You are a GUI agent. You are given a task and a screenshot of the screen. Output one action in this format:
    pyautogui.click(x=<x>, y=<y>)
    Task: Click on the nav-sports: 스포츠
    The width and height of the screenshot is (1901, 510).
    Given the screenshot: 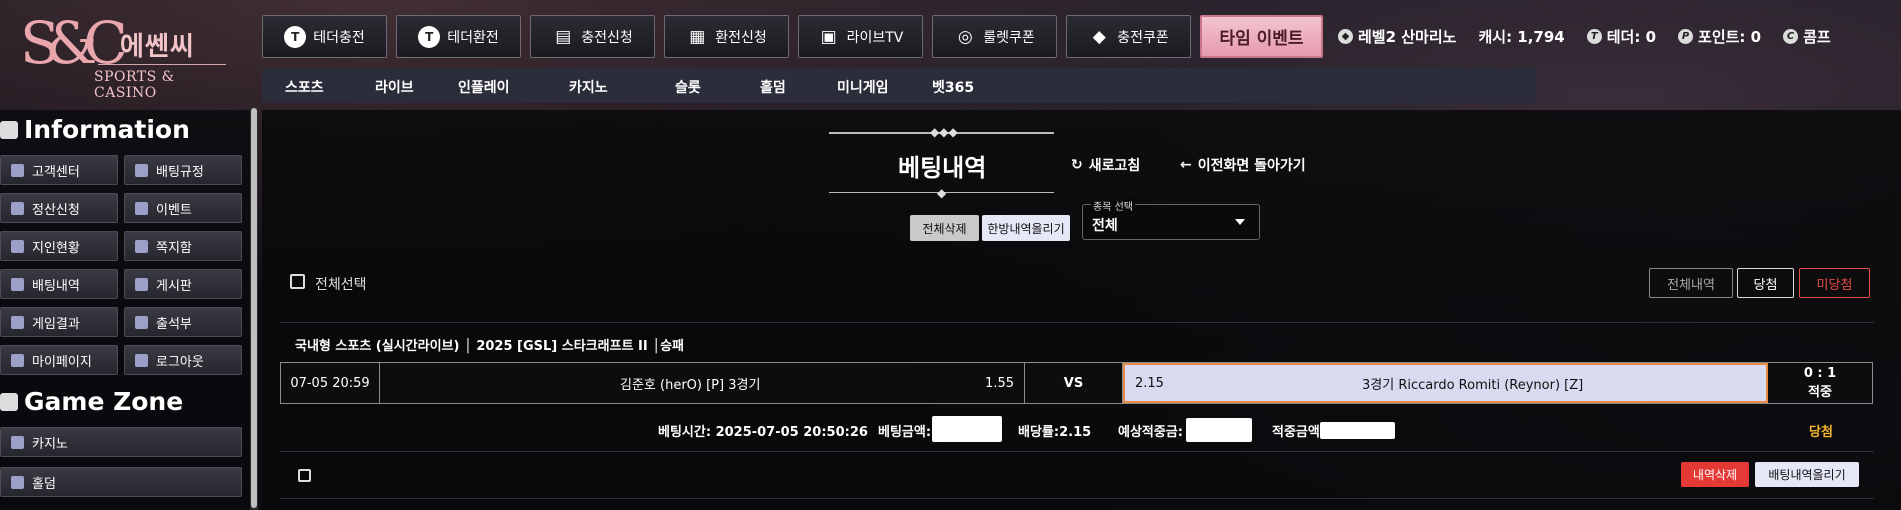 What is the action you would take?
    pyautogui.click(x=304, y=87)
    